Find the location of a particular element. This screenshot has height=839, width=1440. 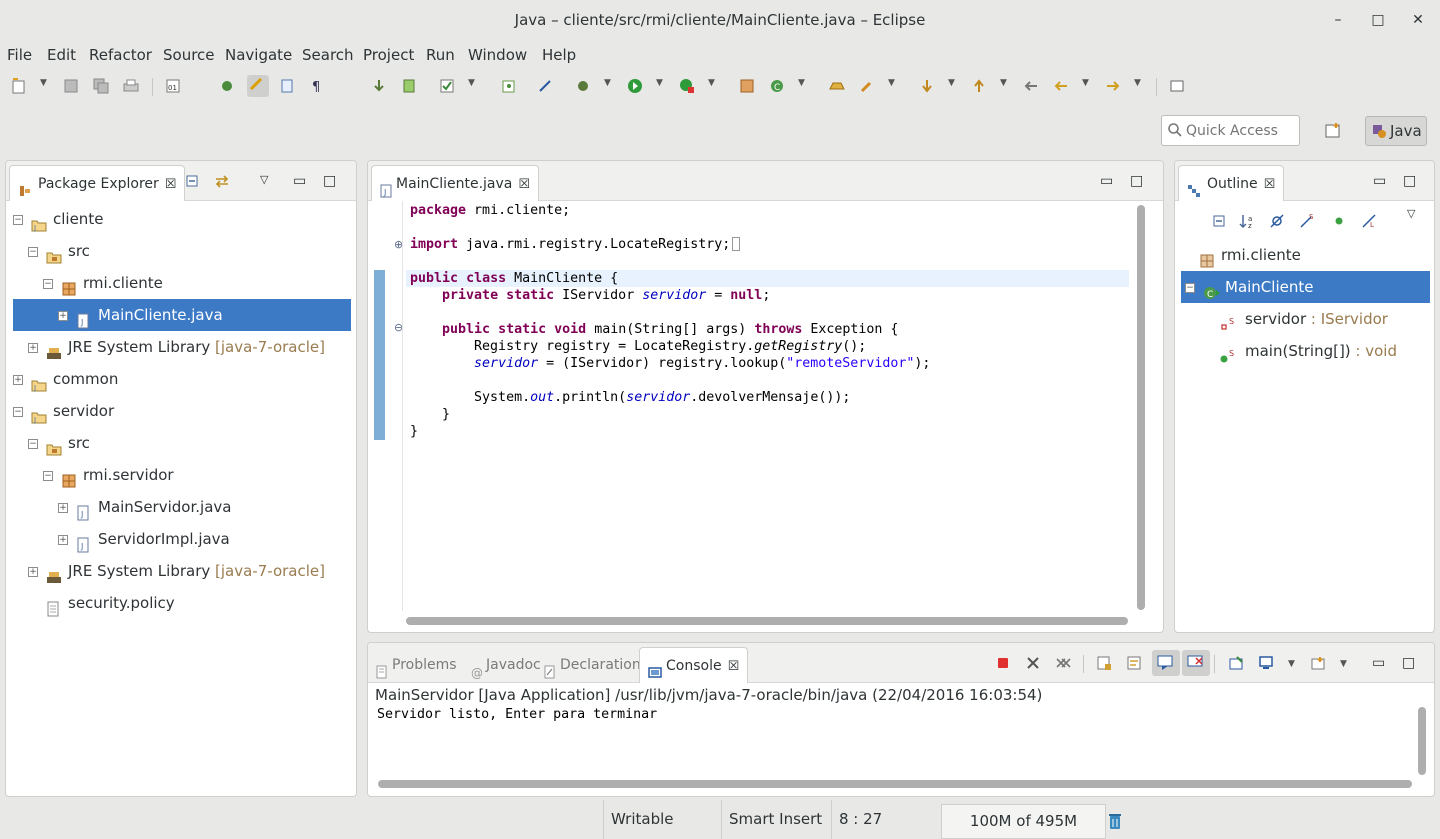

outline-item-package: rmi.cliente is located at coordinates (1314, 255).